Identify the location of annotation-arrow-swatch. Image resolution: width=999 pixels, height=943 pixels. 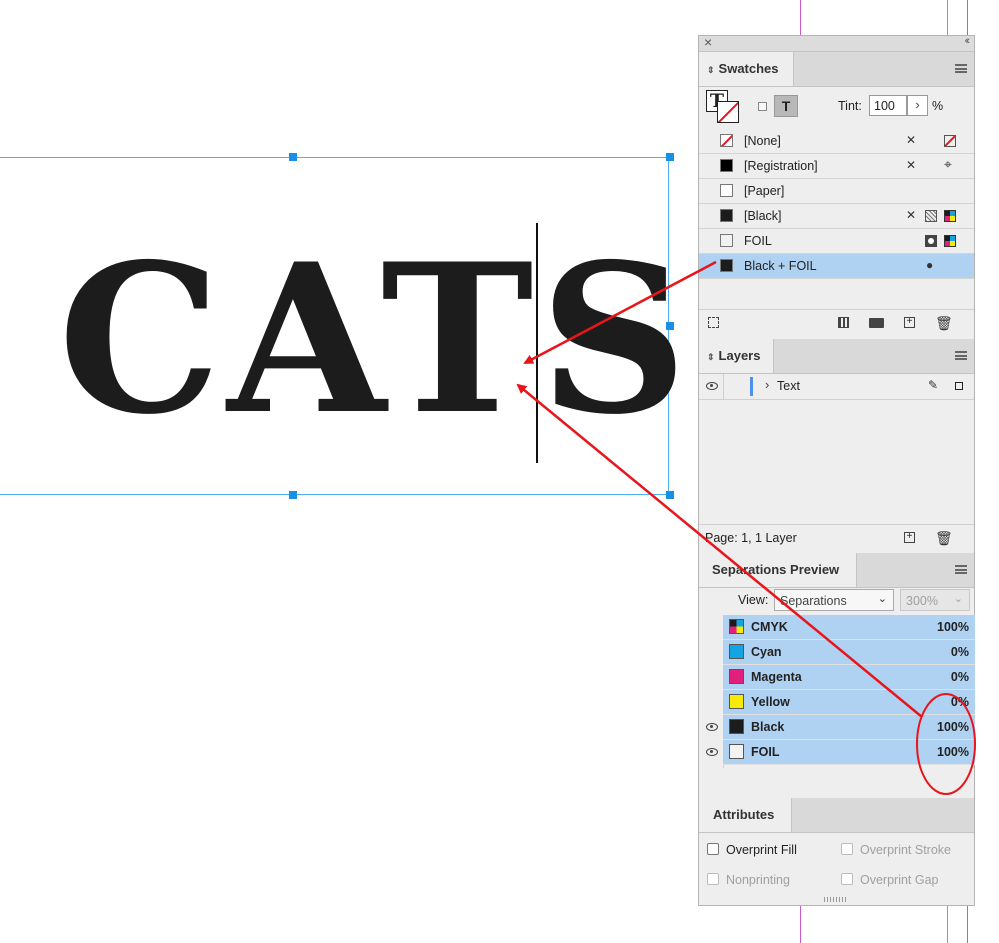
(620, 312).